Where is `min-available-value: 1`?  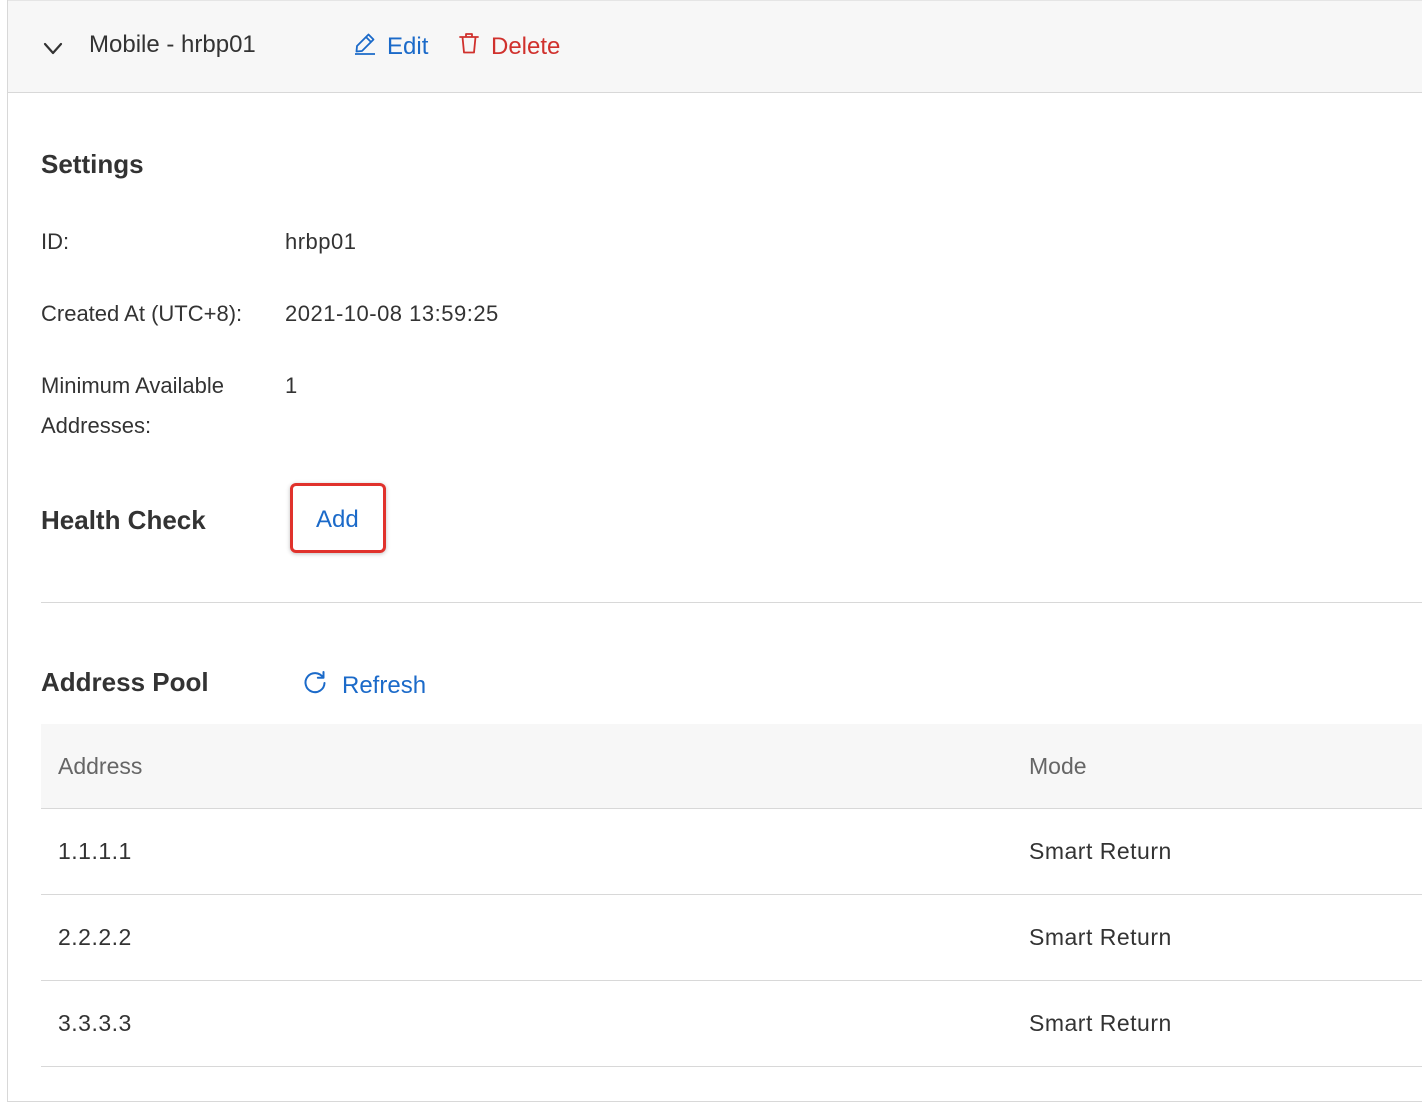
min-available-value: 1 is located at coordinates (291, 385).